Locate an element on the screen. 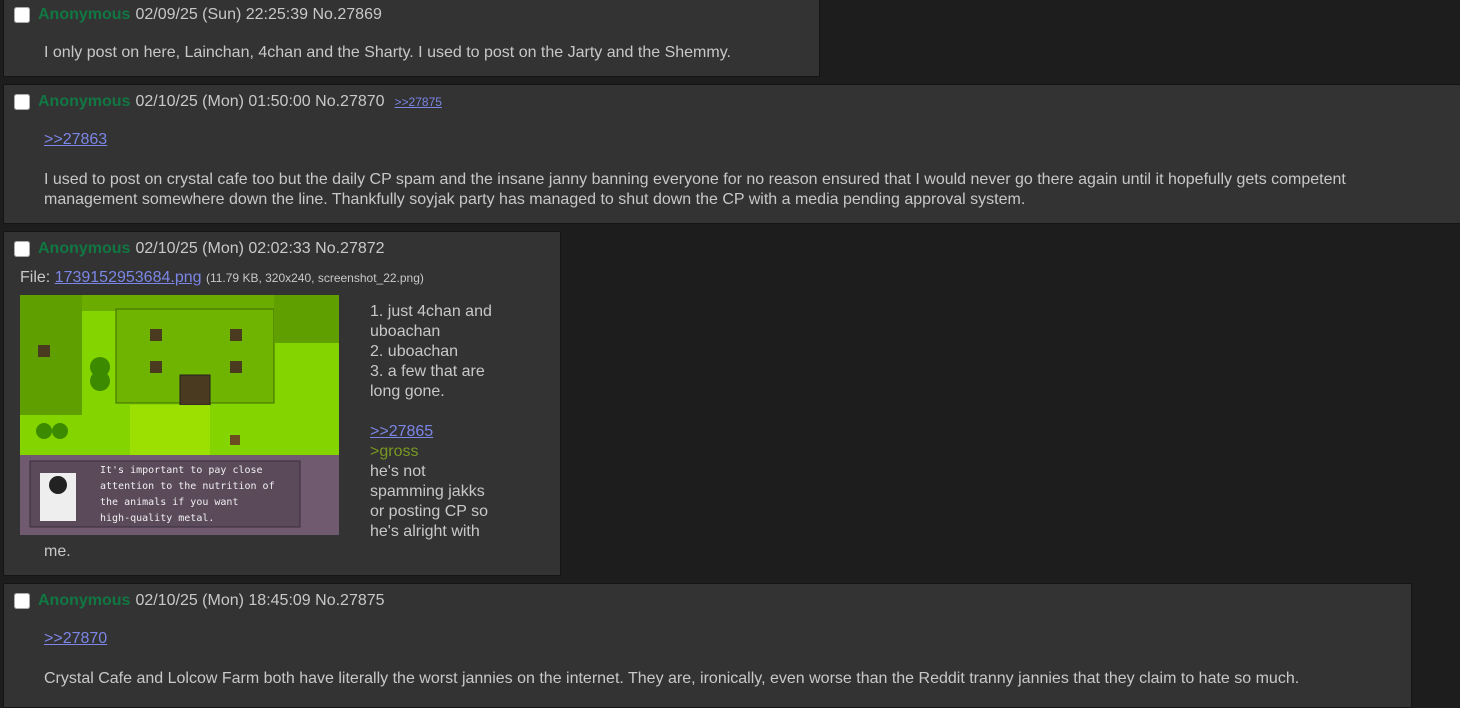  svg-text: high-quality metal. is located at coordinates (157, 518).